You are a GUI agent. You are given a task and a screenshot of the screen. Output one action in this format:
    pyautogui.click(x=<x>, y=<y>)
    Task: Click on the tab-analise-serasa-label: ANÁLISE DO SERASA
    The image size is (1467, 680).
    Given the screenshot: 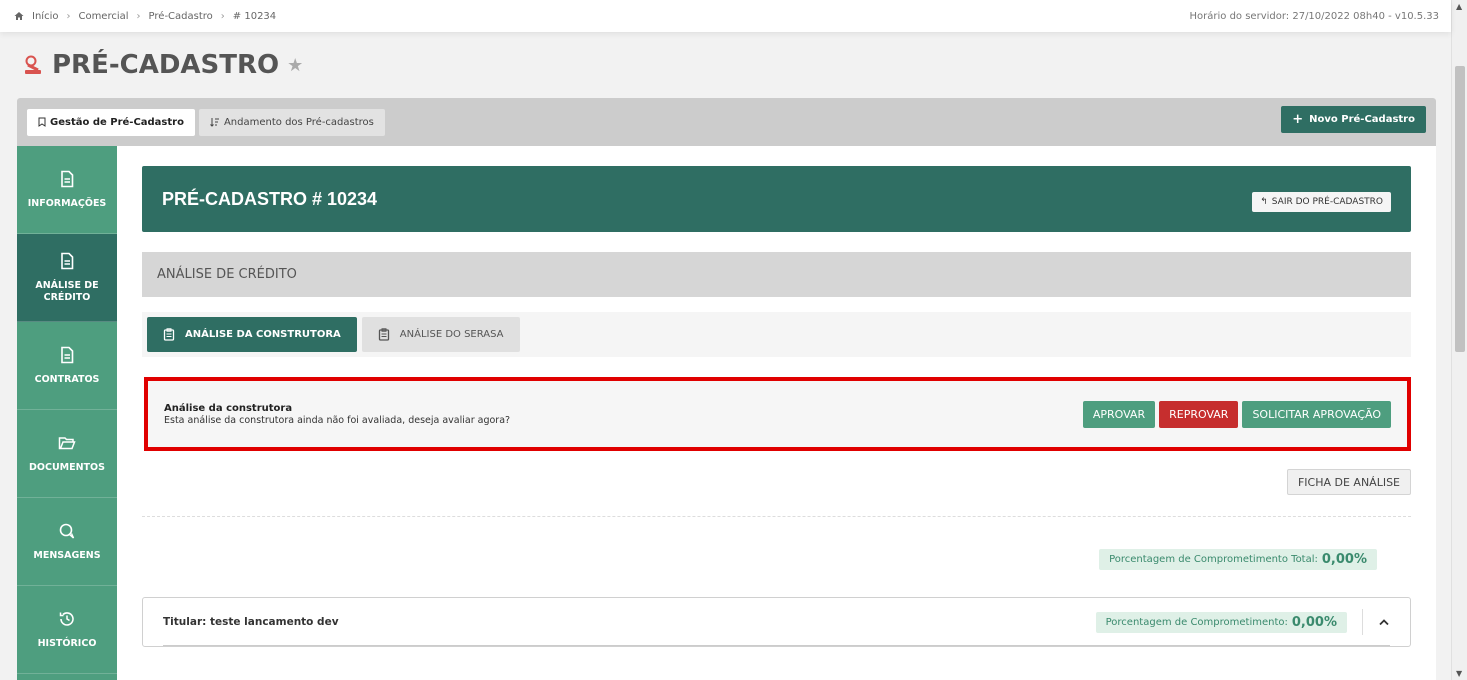 What is the action you would take?
    pyautogui.click(x=451, y=334)
    